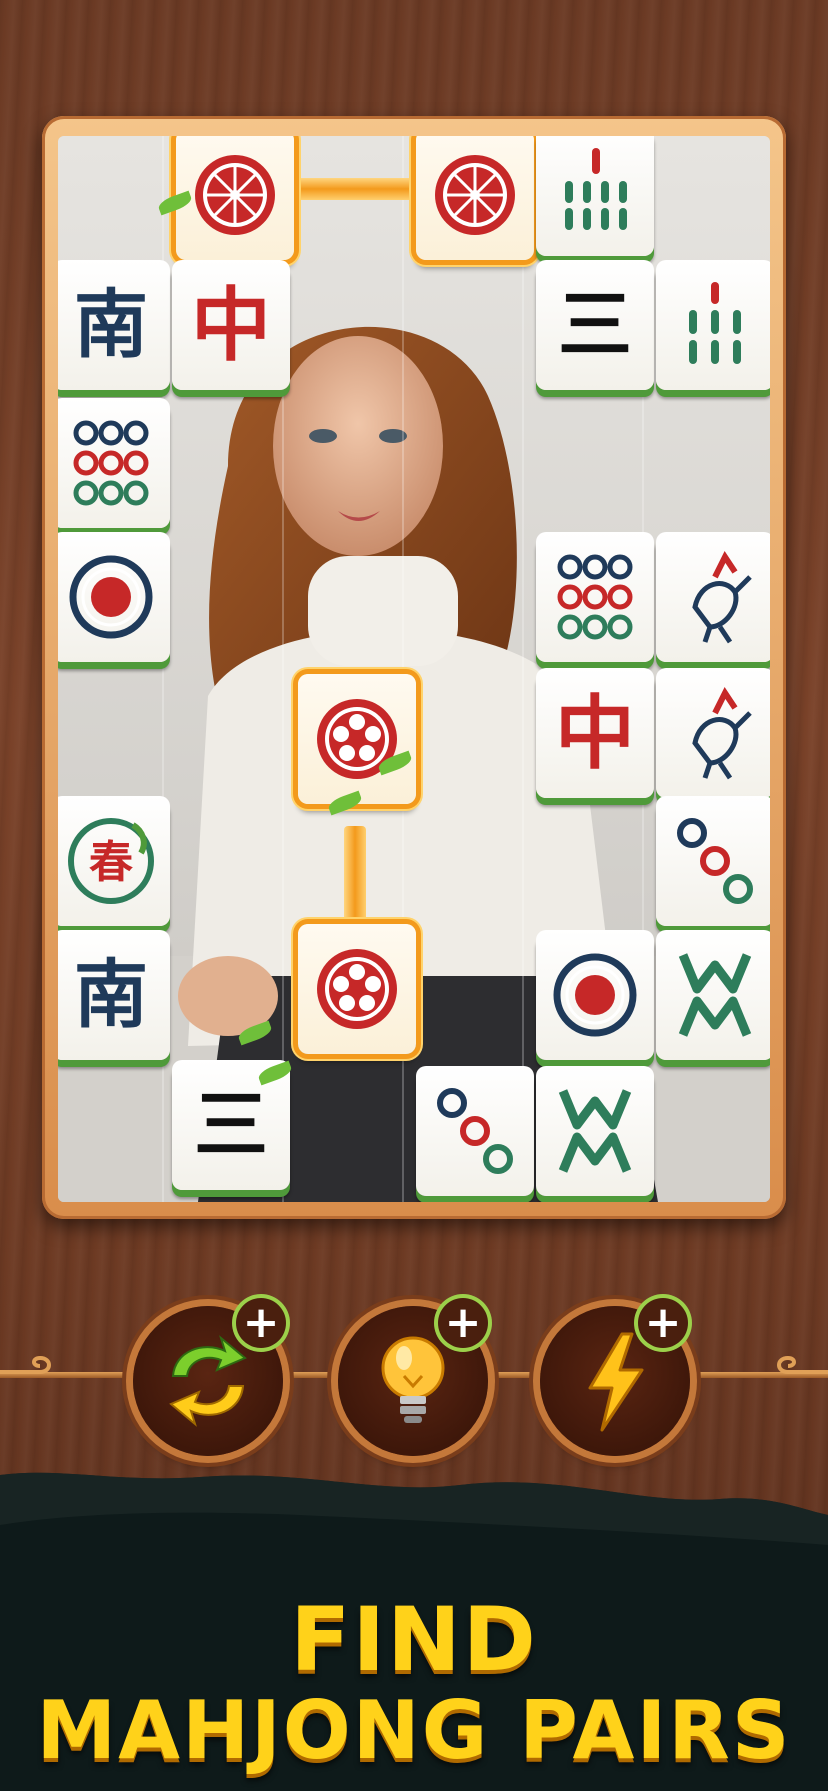 This screenshot has width=828, height=1791. I want to click on tile-south-wind: 南, so click(114, 325).